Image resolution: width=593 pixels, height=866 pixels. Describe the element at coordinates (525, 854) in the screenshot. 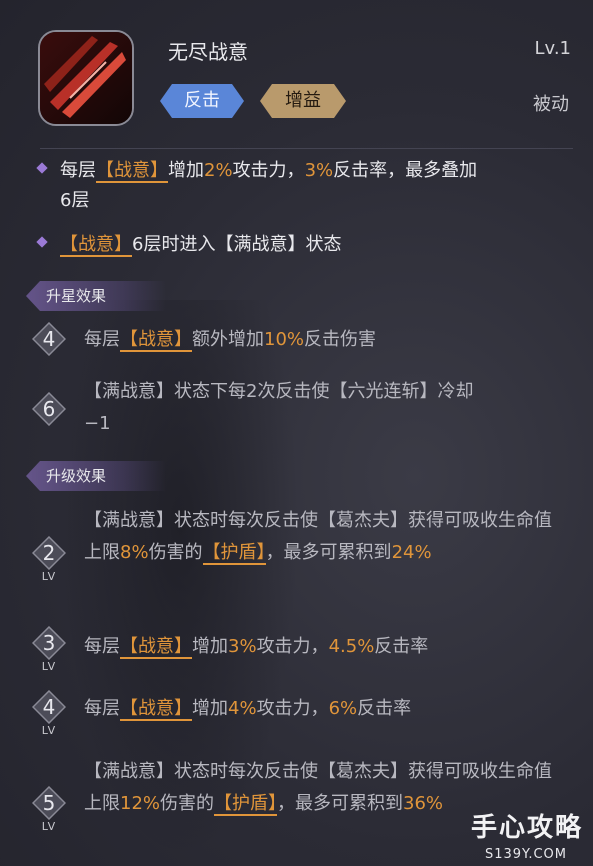

I see `watermark-url: S139Y.COM` at that location.